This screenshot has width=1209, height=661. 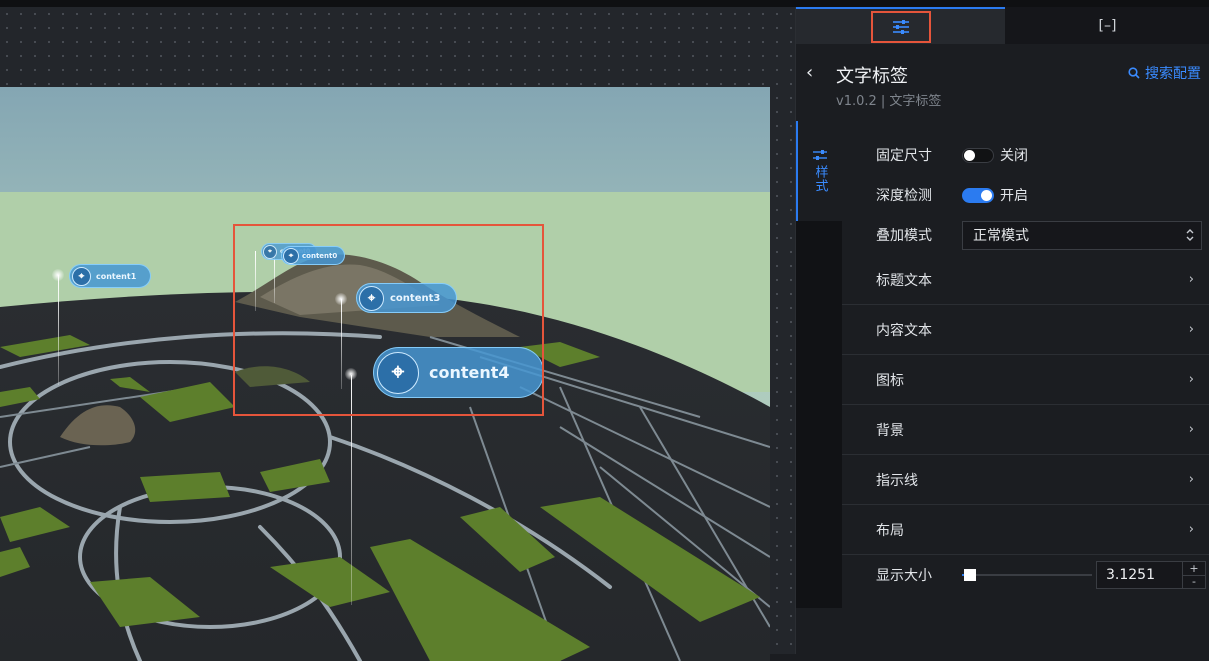 I want to click on slider-thumb, so click(x=970, y=575).